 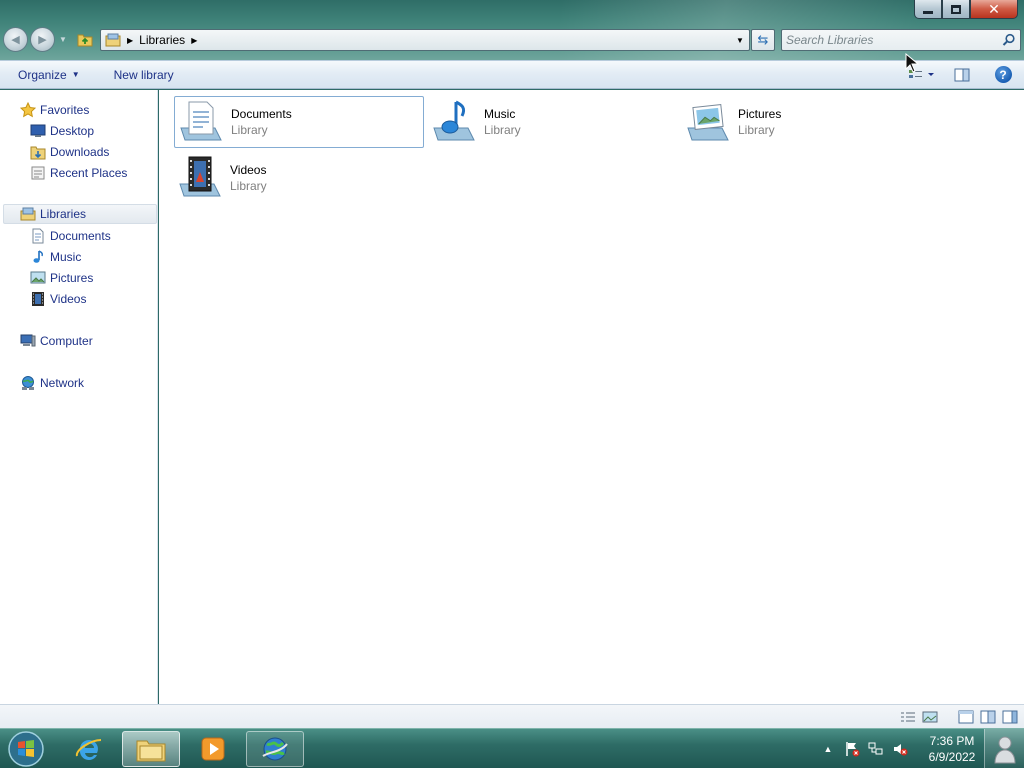 I want to click on nav-item-pictures: Pictures, so click(x=78, y=278).